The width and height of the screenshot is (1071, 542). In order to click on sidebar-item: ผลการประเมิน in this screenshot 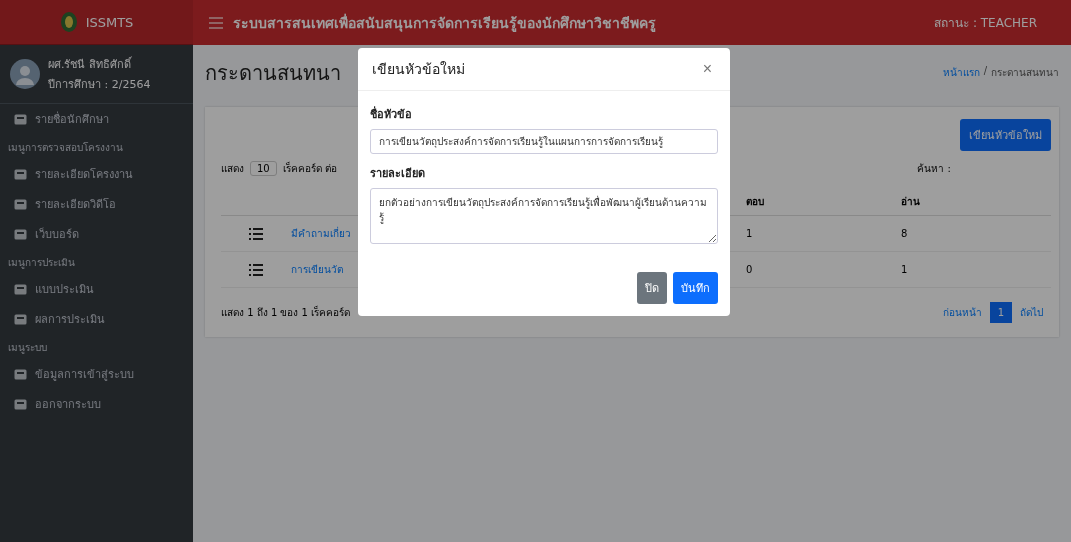, I will do `click(96, 319)`.